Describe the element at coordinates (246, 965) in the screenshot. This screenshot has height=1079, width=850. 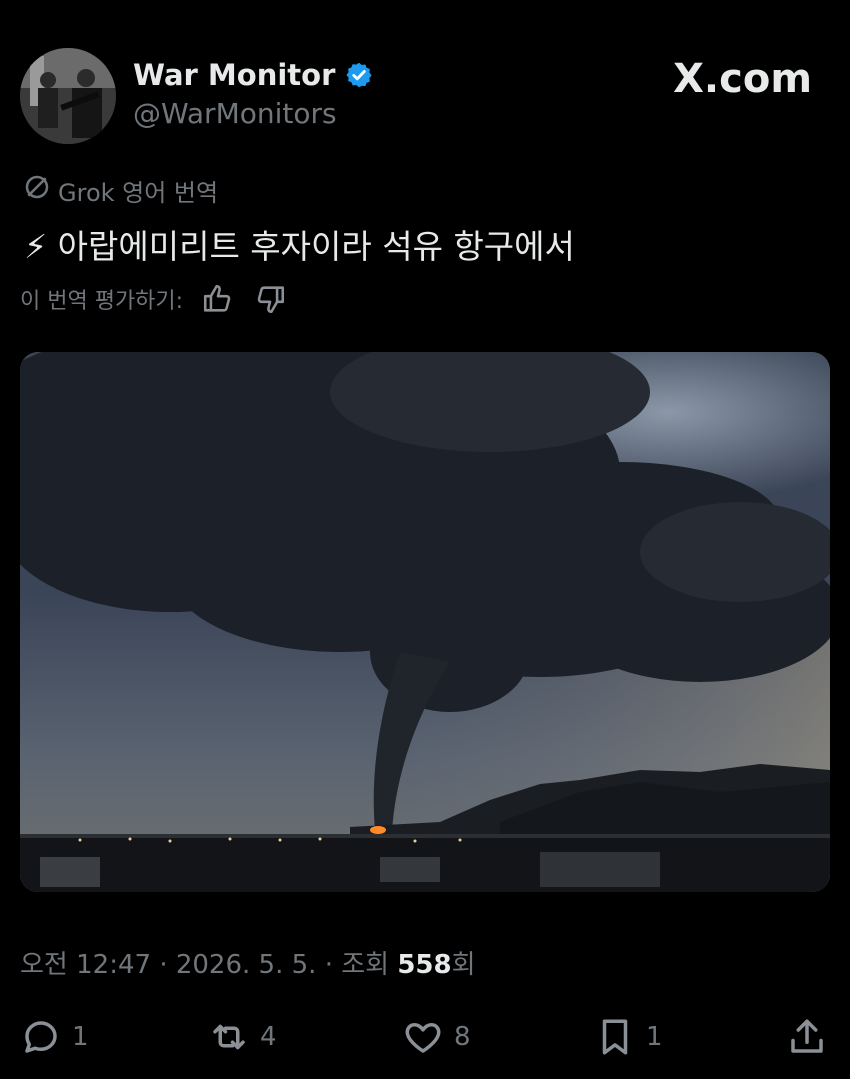
I see `tweet-date: 2026. 5. 5.` at that location.